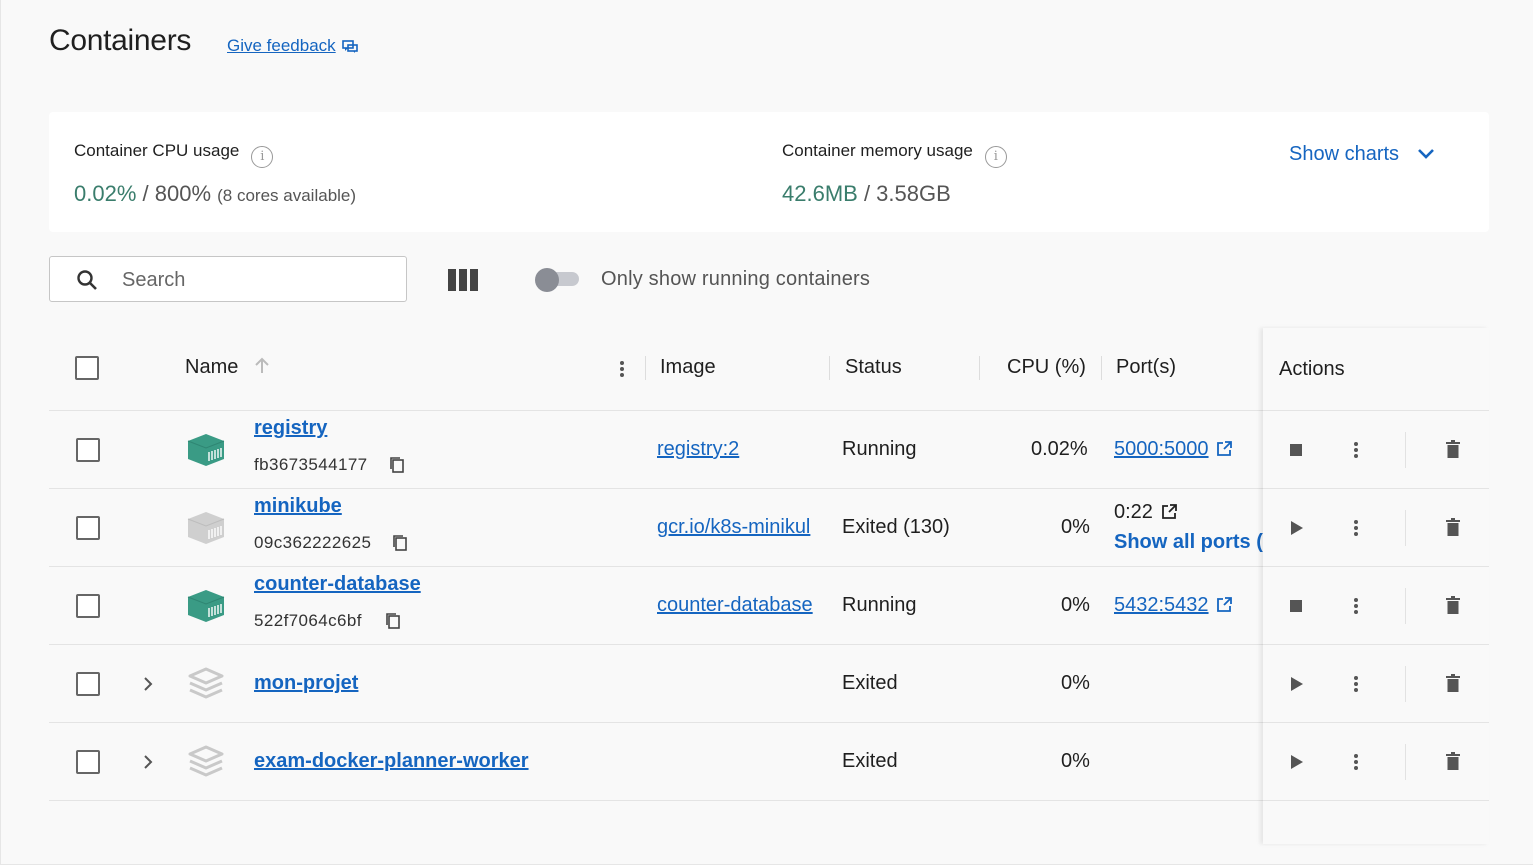 Image resolution: width=1533 pixels, height=865 pixels. What do you see at coordinates (1426, 154) in the screenshot?
I see `chevron-down-icon` at bounding box center [1426, 154].